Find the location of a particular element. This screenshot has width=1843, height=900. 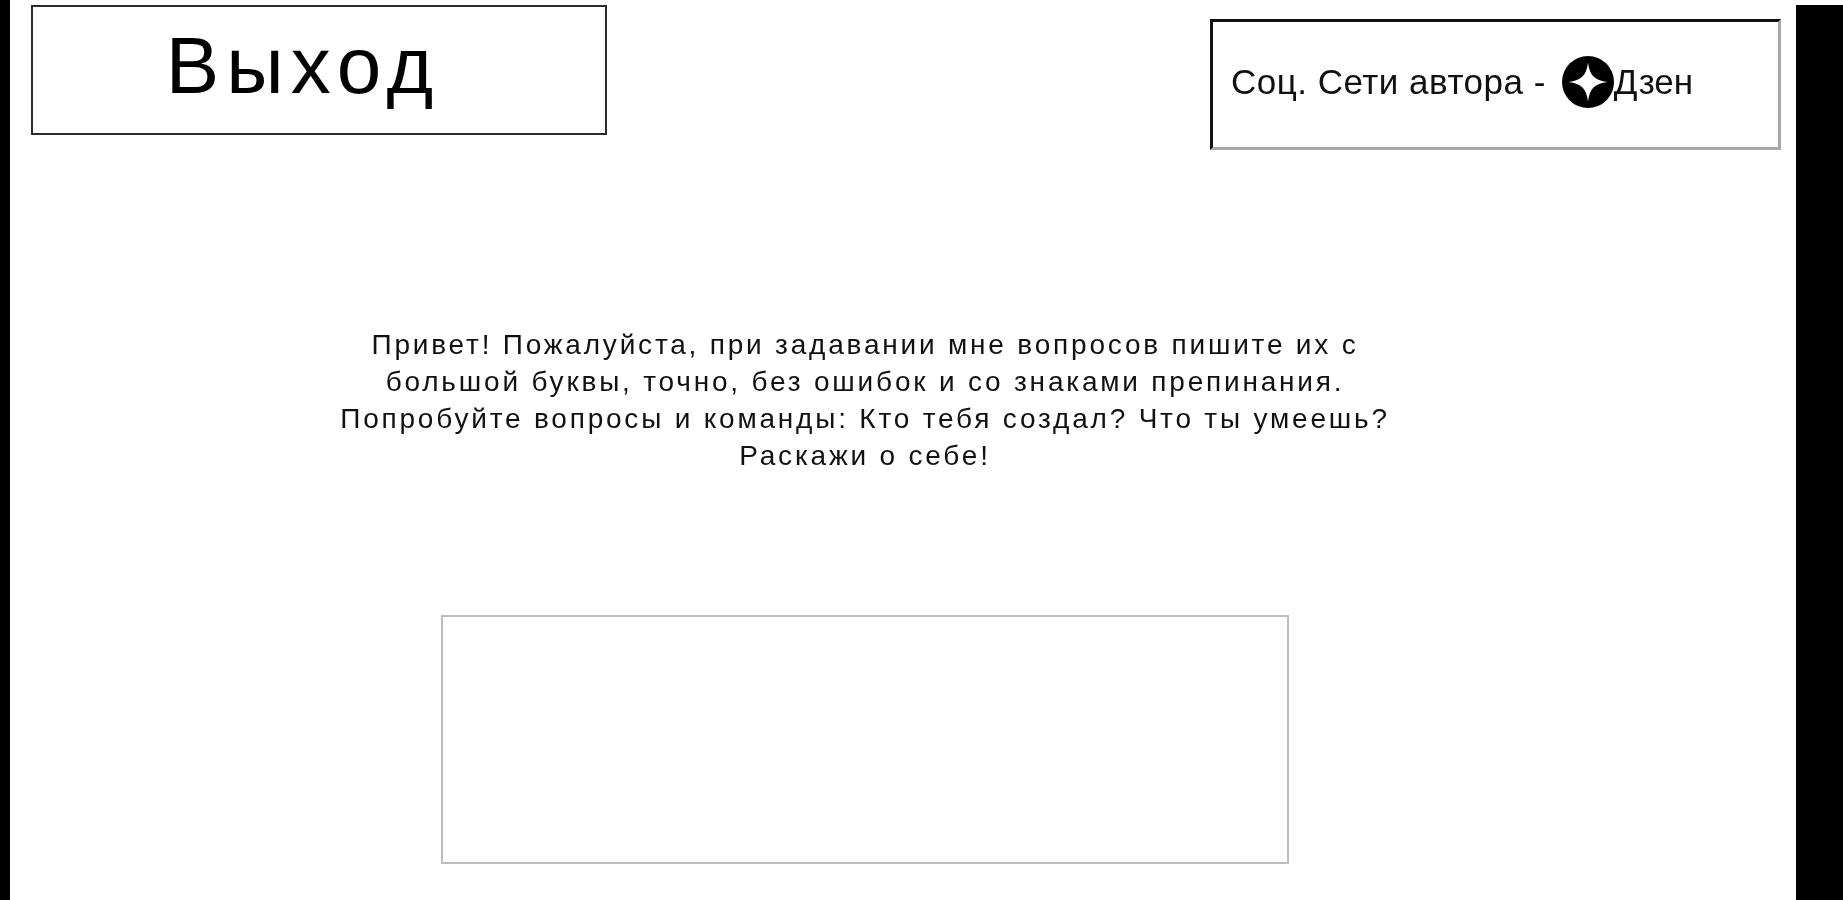

intro-text: Привет! Пожалуйста, при задавании мне вопросов пишите их с большой буквы, точно, без ошибок и со знаками препинания. Попробуйте вопросы и команды: Кто тебя создал? Что ты умеешь? Раскажи о себе! is located at coordinates (865, 400).